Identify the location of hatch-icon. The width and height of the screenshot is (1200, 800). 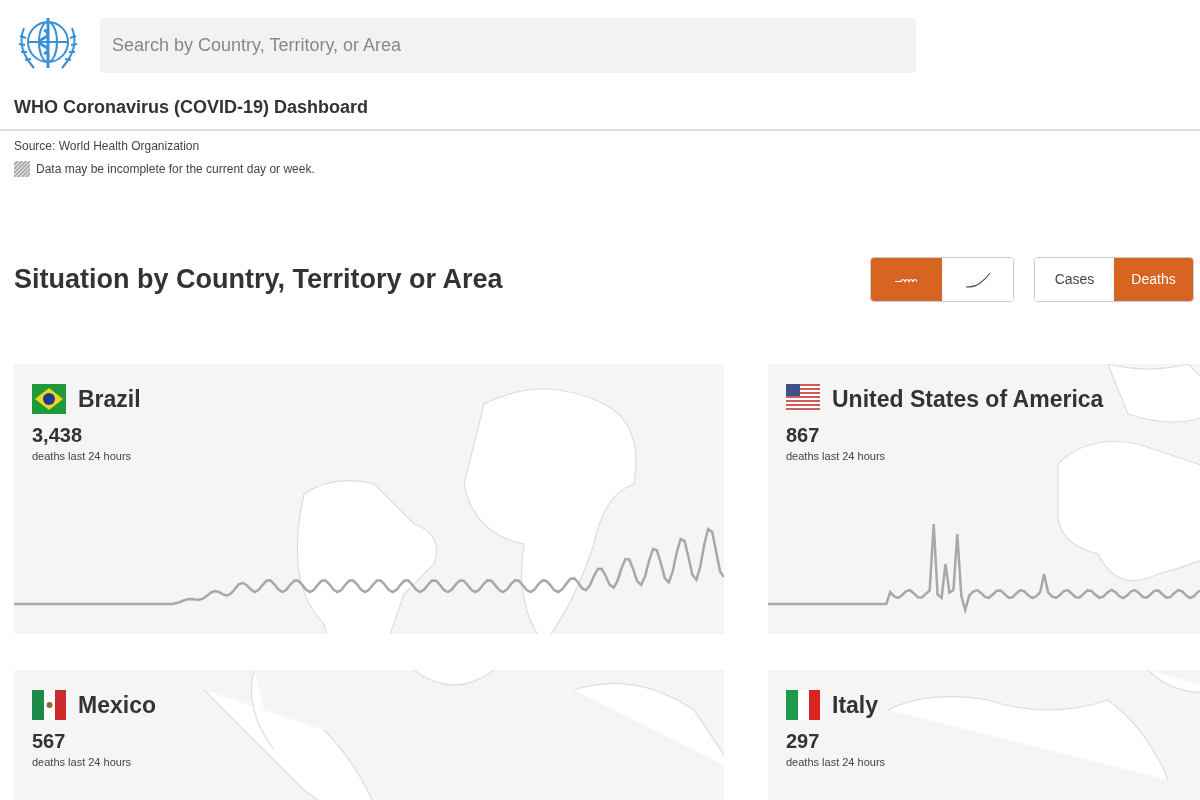
(22, 169).